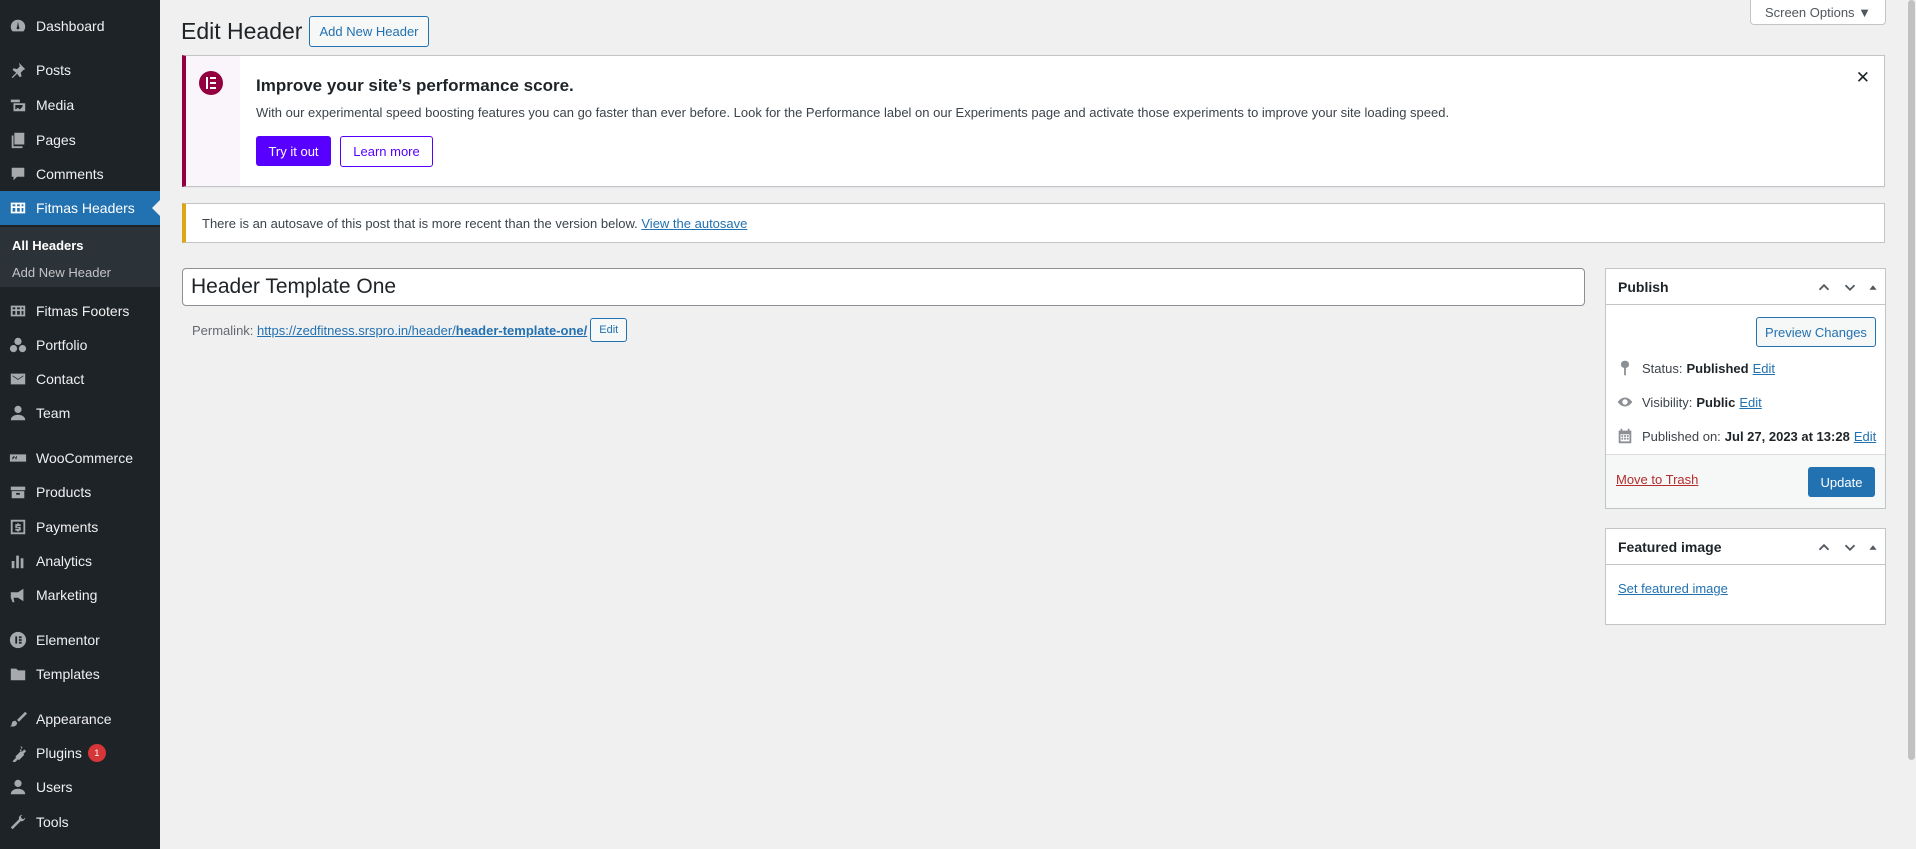 Image resolution: width=1916 pixels, height=849 pixels. What do you see at coordinates (1746, 436) in the screenshot?
I see `published-on-row: Published on: Jul 27, 2023 at 13:28 Edit` at bounding box center [1746, 436].